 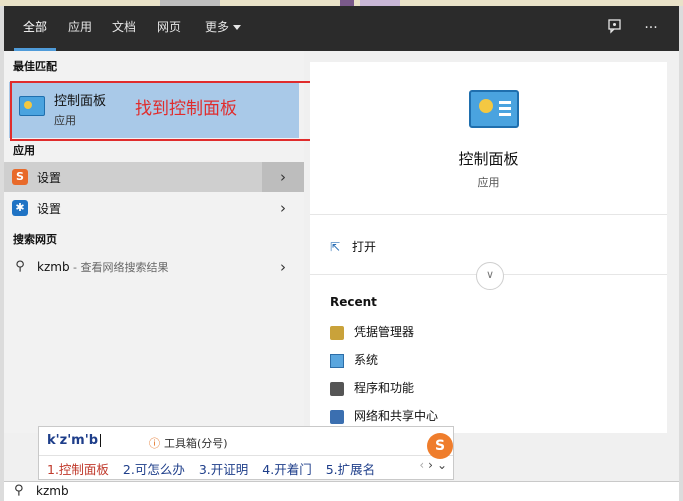 What do you see at coordinates (246, 455) in the screenshot?
I see `divider` at bounding box center [246, 455].